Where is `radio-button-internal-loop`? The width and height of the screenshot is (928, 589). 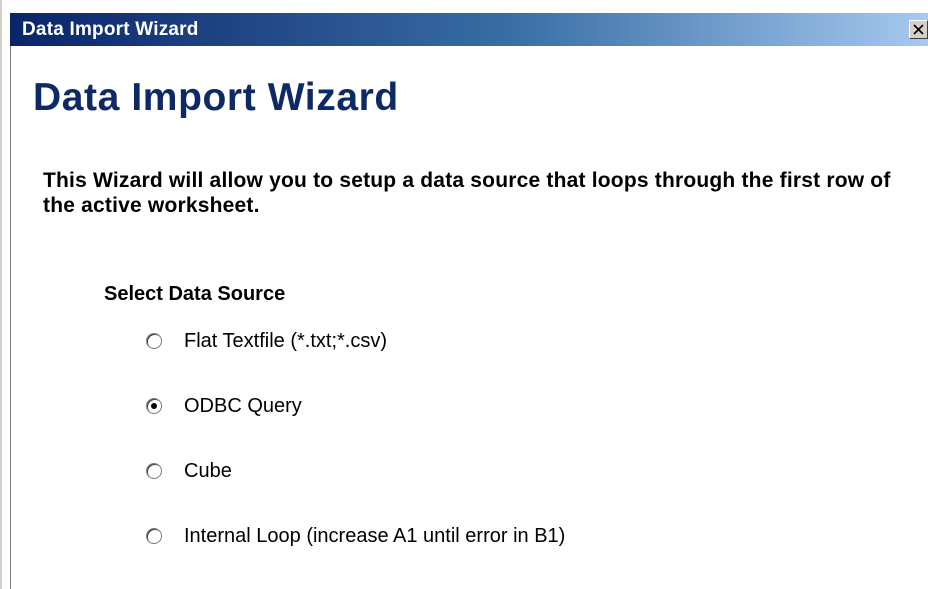
radio-button-internal-loop is located at coordinates (154, 536).